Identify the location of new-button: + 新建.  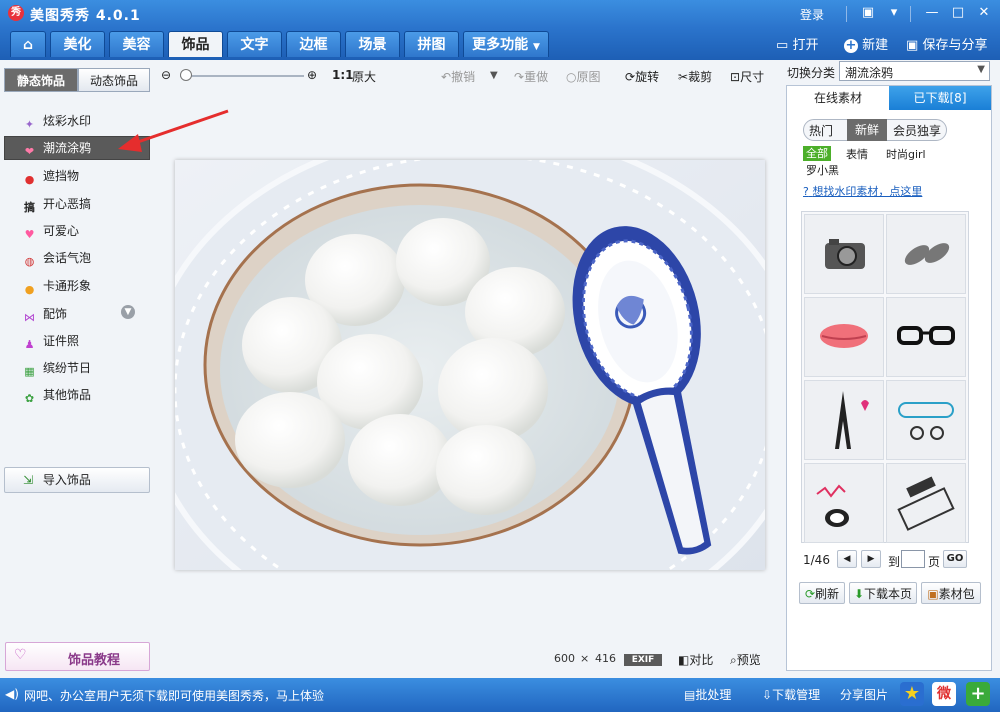
(866, 43).